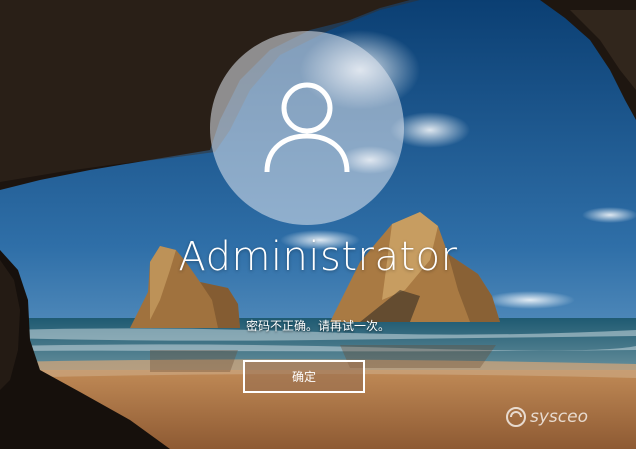 The height and width of the screenshot is (449, 636). I want to click on user-icon, so click(307, 127).